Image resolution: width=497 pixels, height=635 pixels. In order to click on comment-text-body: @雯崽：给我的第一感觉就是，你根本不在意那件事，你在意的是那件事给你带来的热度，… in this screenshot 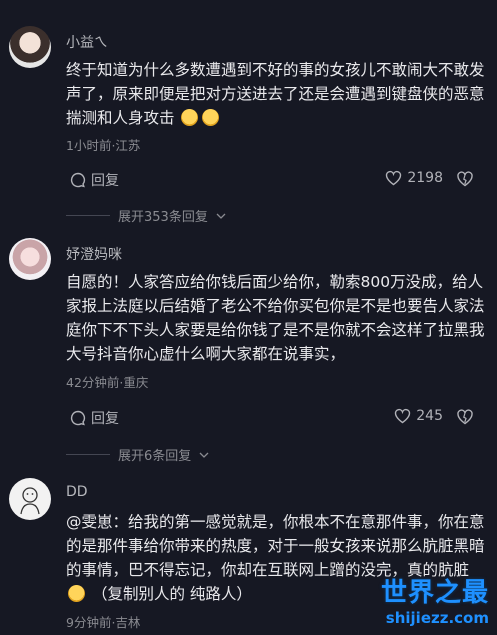, I will do `click(275, 546)`.